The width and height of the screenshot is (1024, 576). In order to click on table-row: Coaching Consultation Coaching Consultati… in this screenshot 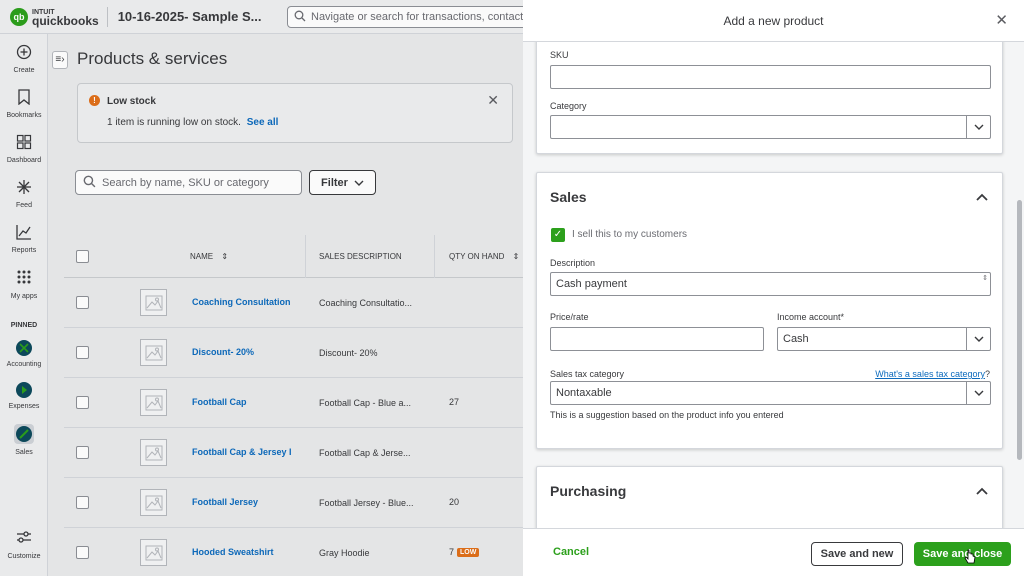, I will do `click(293, 303)`.